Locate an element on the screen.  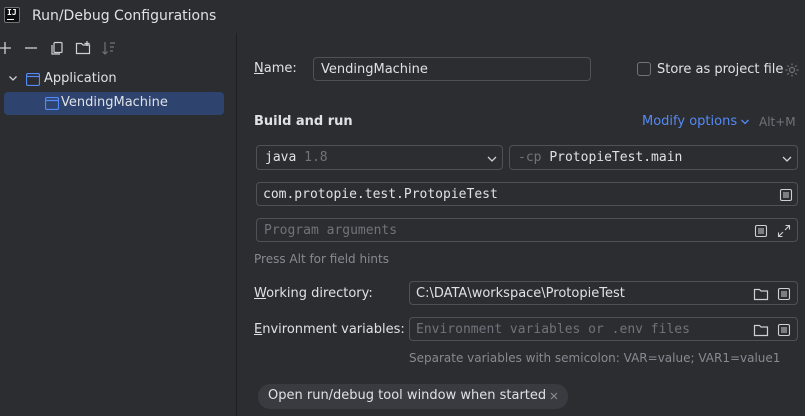
title-bar: IJ Run/Debug Configurations is located at coordinates (402, 16).